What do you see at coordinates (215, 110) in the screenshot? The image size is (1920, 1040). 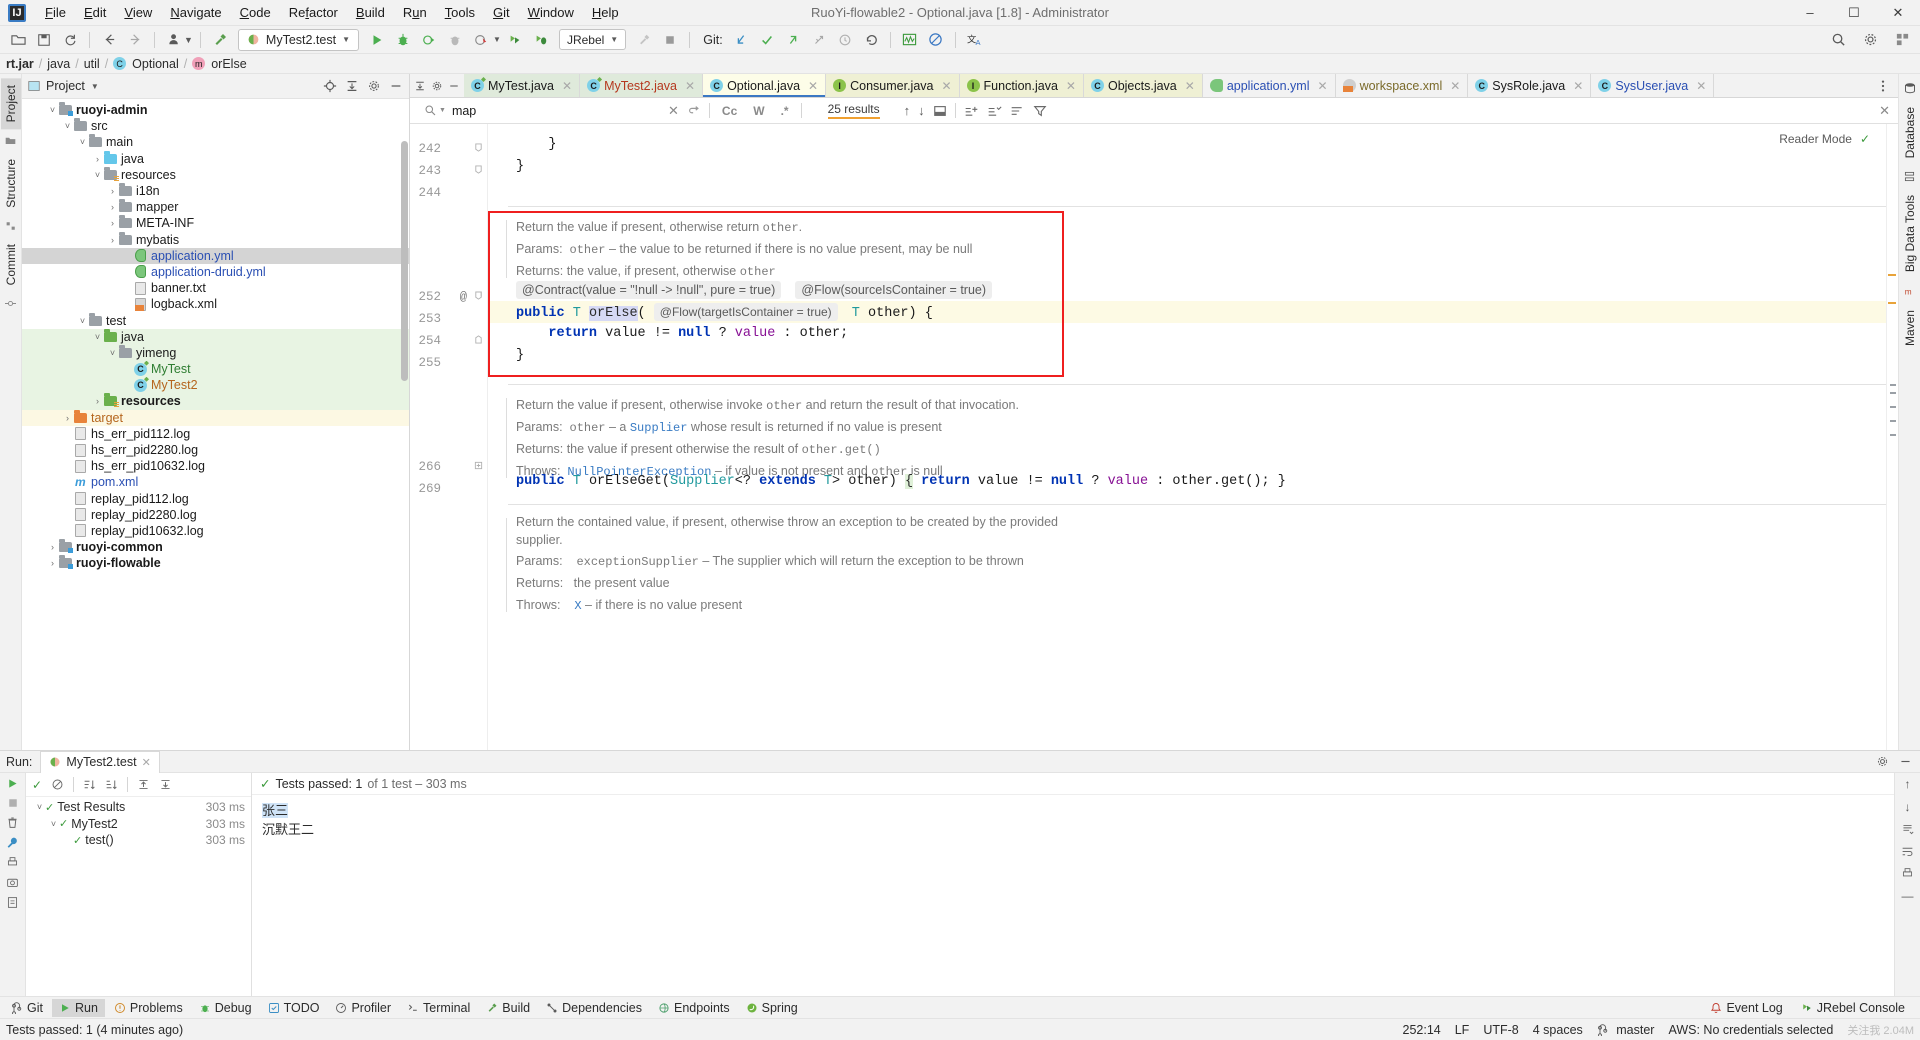 I see `tree-node-ruoyi-admin: ˅ ruoyi-admin` at bounding box center [215, 110].